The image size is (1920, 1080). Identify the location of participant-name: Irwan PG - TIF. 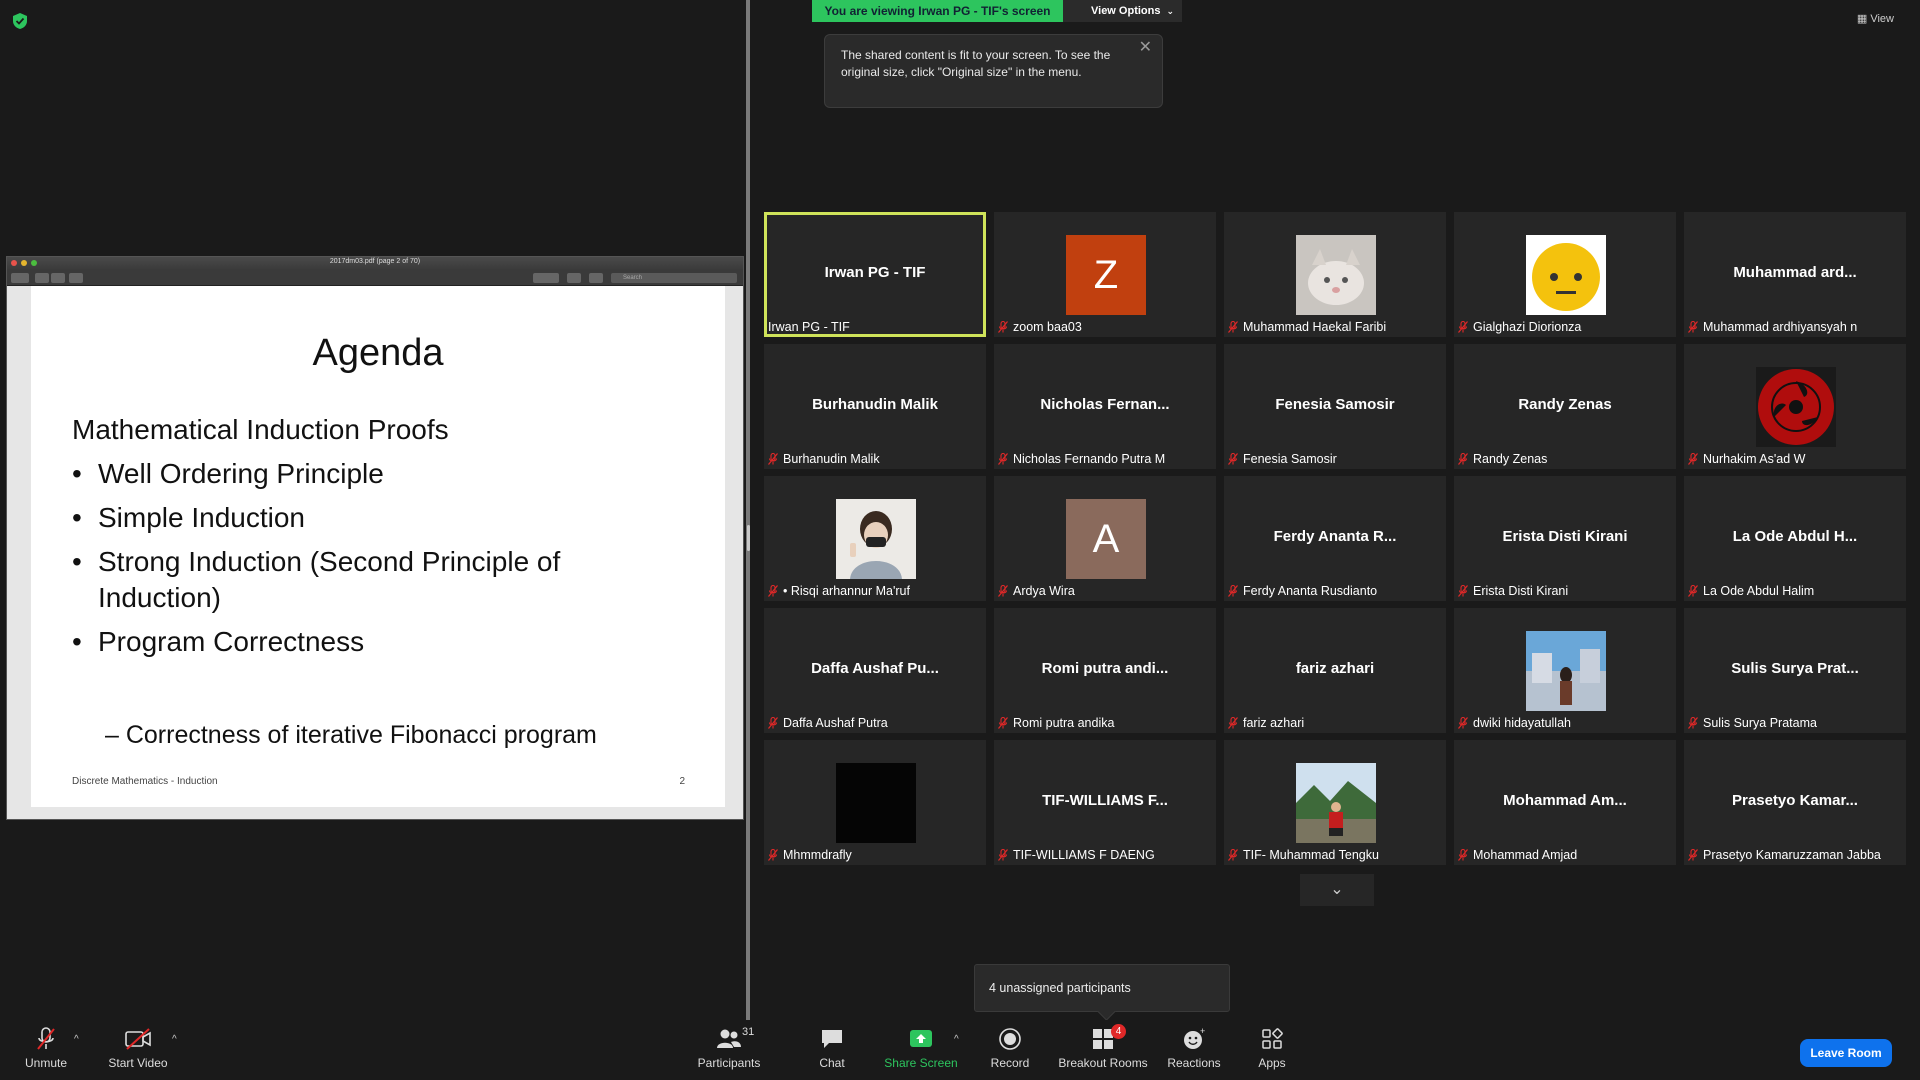
(809, 327).